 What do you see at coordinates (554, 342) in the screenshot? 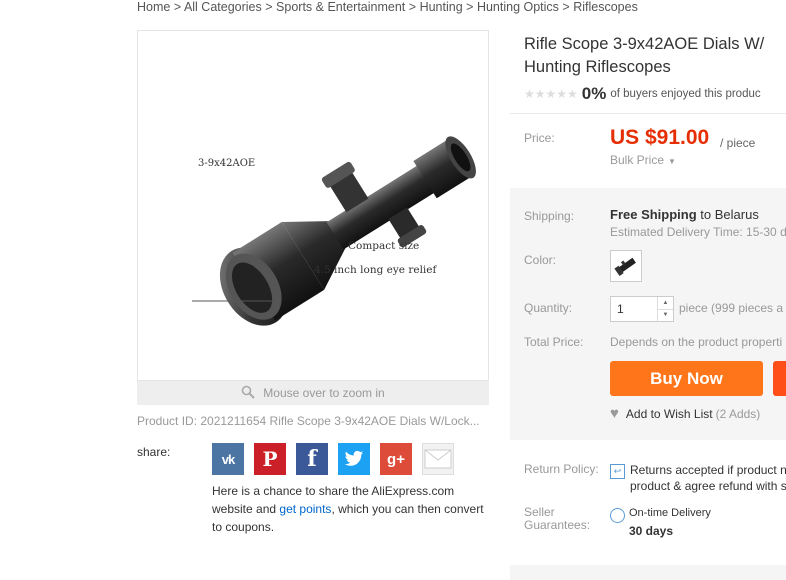
I see `total-price-label: Total Price:` at bounding box center [554, 342].